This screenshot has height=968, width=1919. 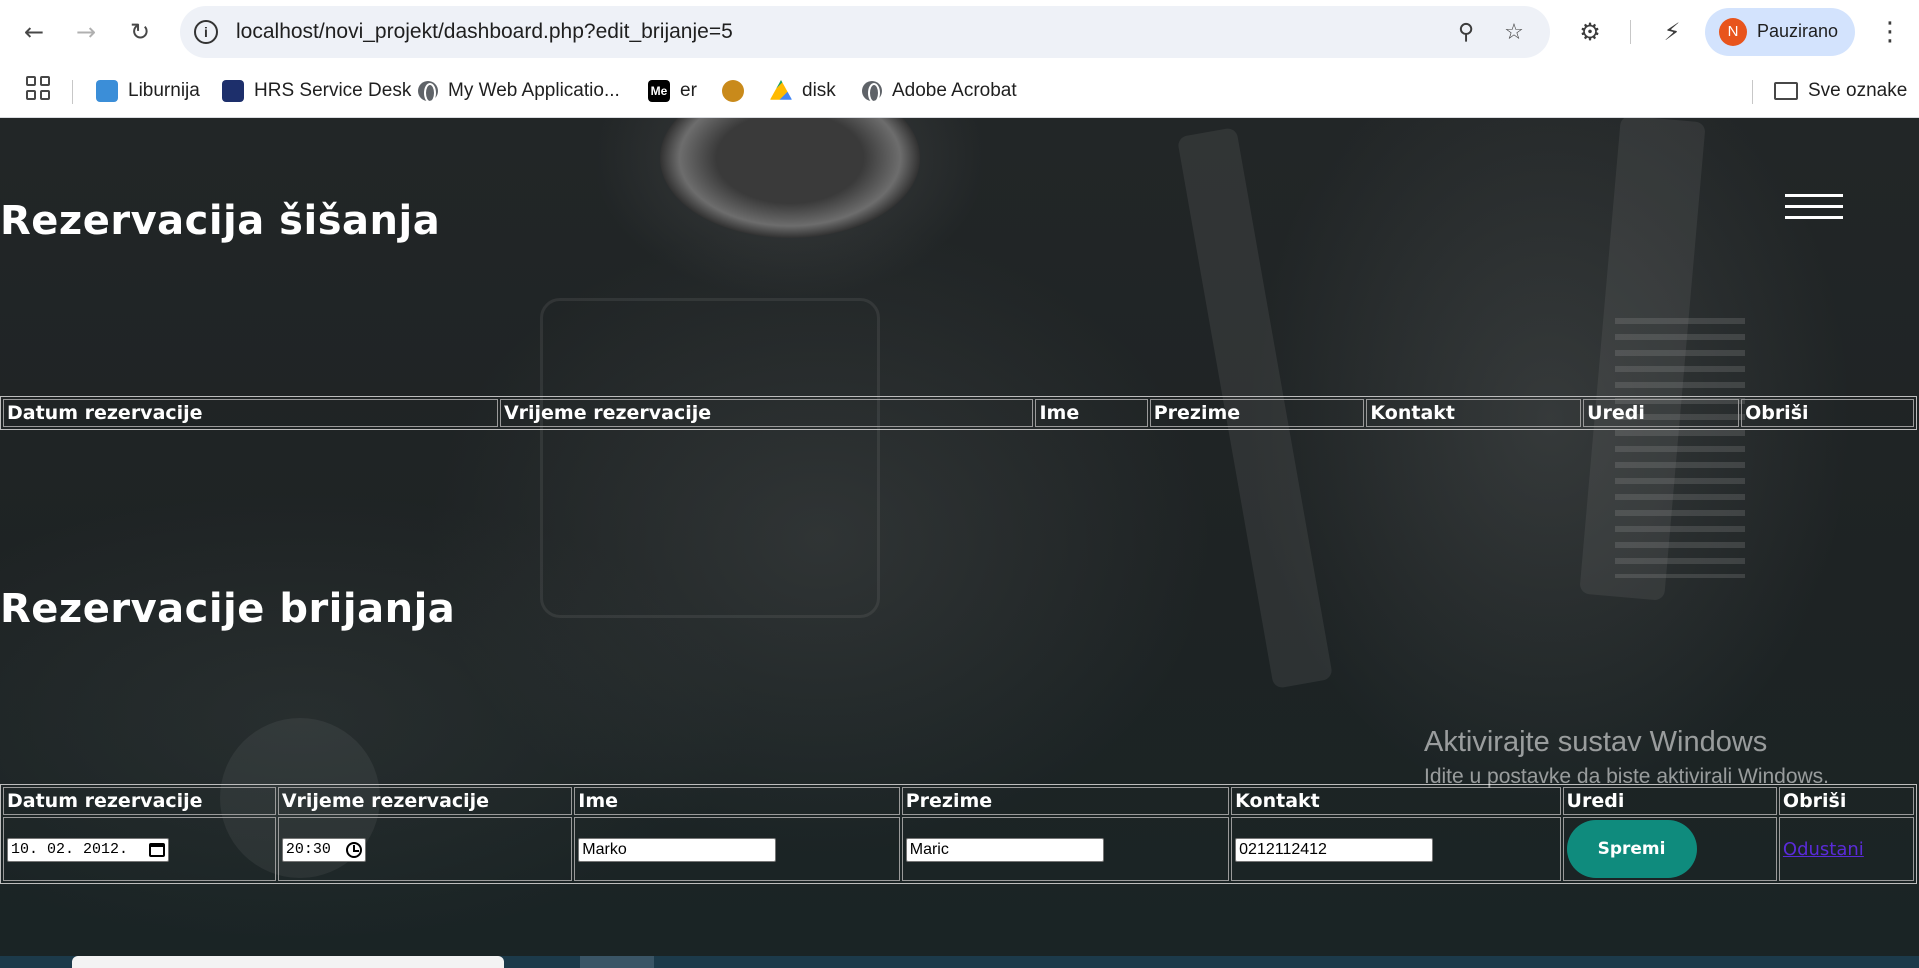 I want to click on cell-edit: Spremi, so click(x=1669, y=849).